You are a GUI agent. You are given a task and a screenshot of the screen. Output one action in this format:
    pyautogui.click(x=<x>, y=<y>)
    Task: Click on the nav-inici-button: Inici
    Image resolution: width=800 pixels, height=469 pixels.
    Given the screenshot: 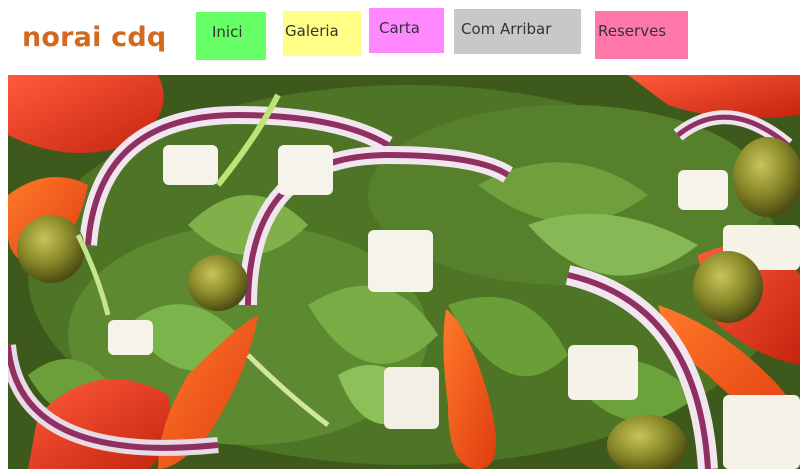 What is the action you would take?
    pyautogui.click(x=231, y=36)
    